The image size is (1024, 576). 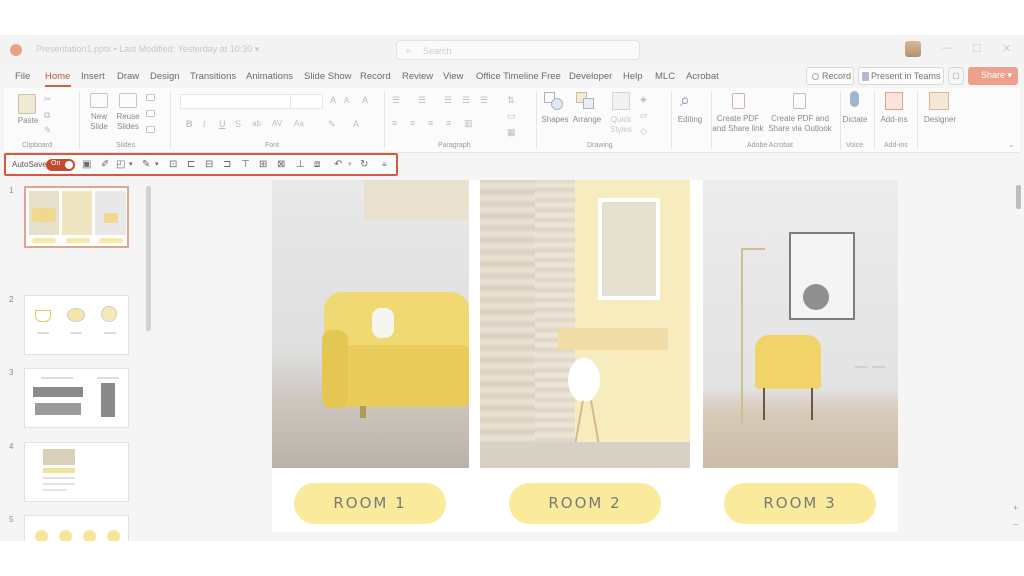 I want to click on decrease-indent-icon: ☰, so click(x=448, y=100).